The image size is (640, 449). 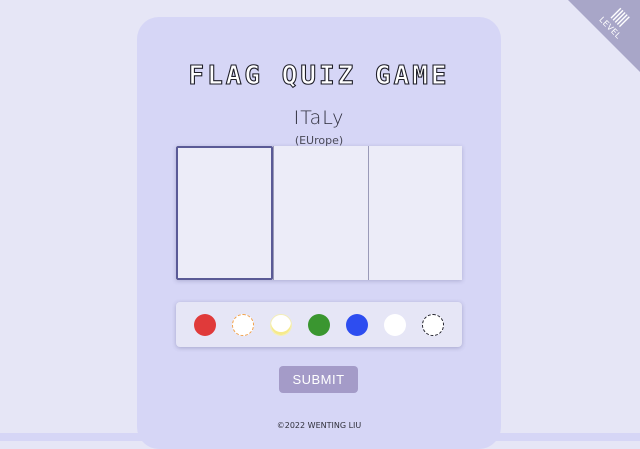 I want to click on color-swatch-orange, so click(x=243, y=325).